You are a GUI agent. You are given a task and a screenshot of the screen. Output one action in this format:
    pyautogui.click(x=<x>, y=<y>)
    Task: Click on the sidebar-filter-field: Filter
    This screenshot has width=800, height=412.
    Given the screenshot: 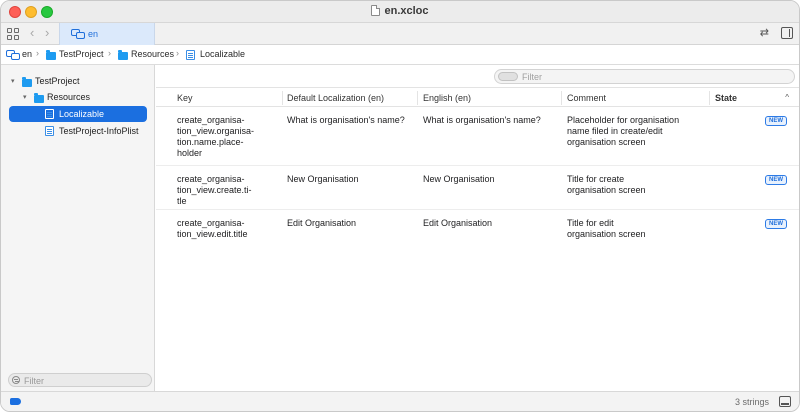 What is the action you would take?
    pyautogui.click(x=80, y=380)
    